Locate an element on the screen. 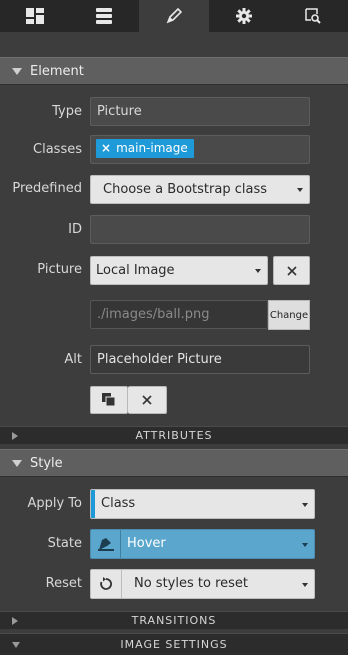  apply-to-label: Apply To is located at coordinates (54, 503).